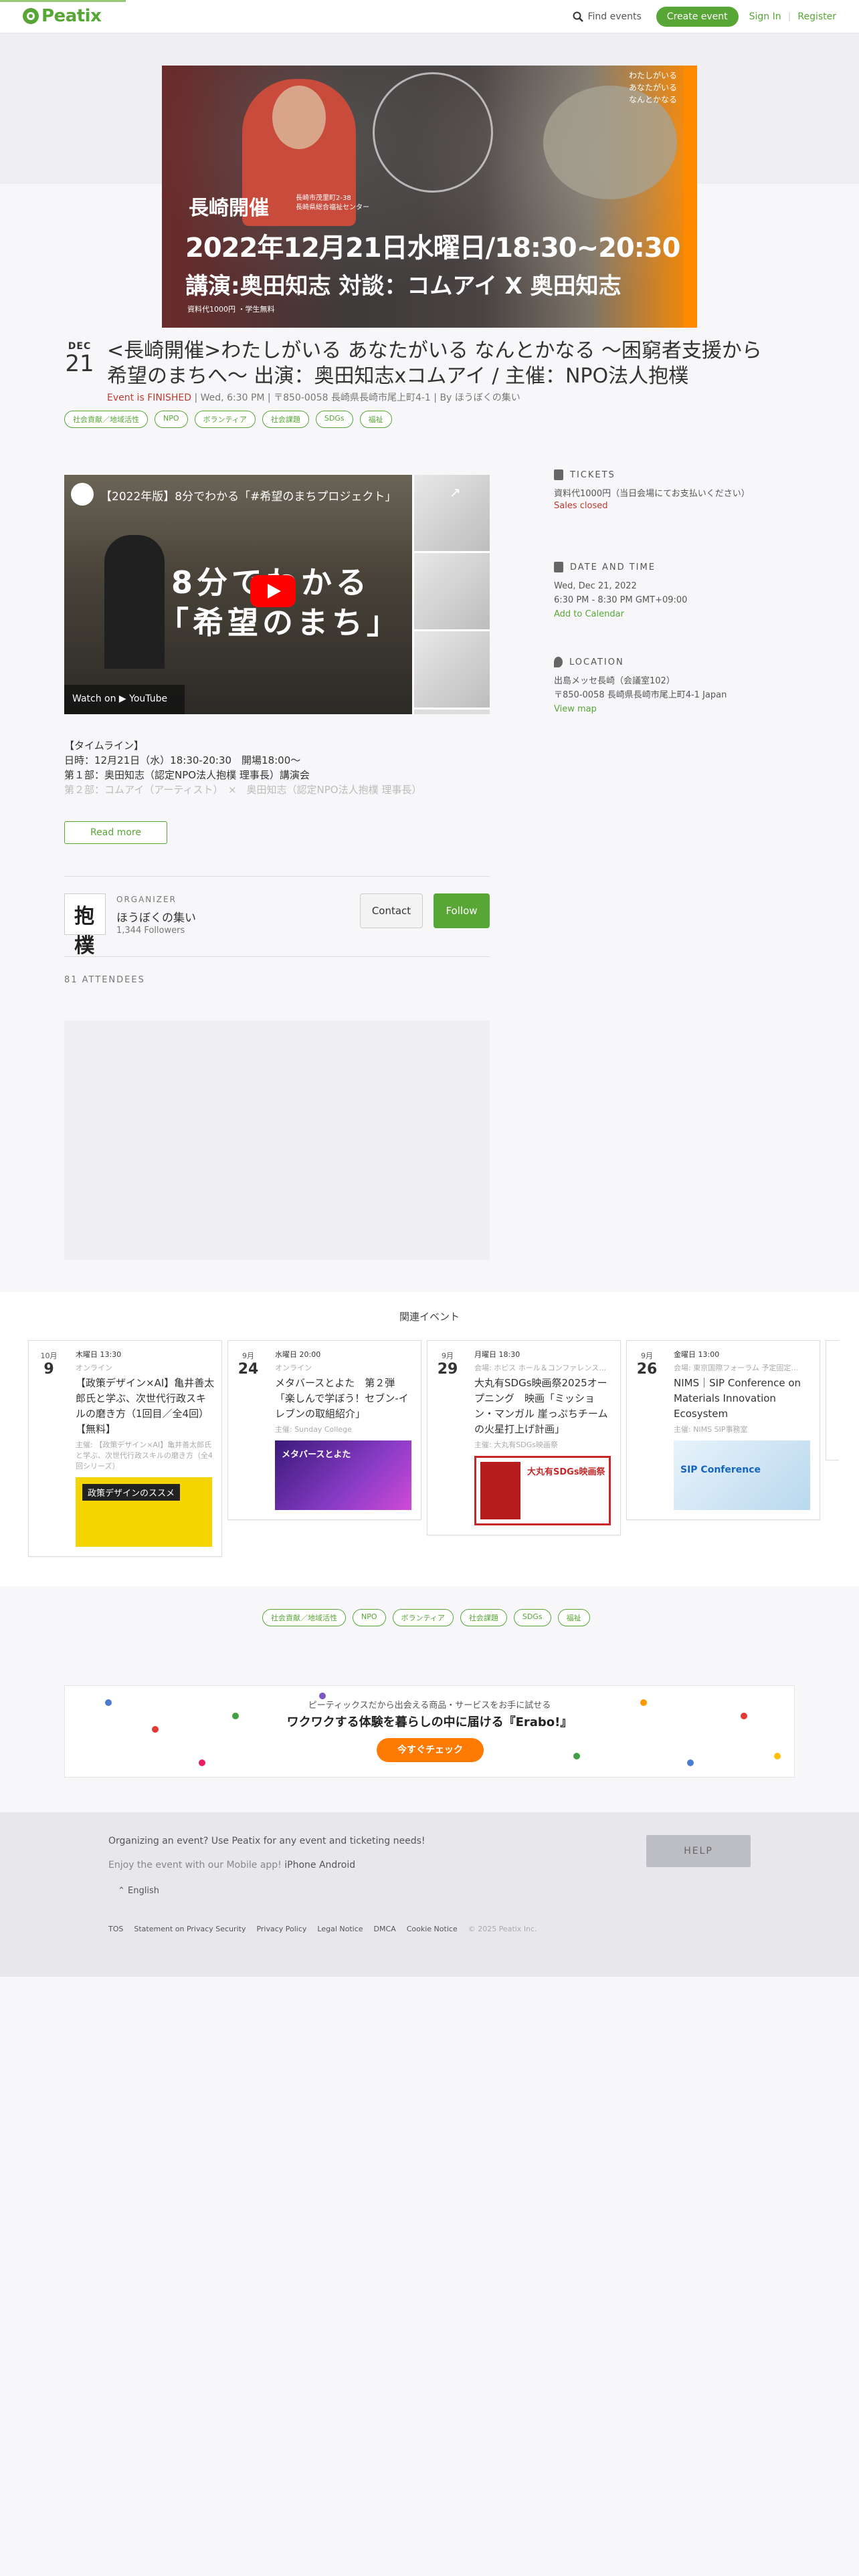  Describe the element at coordinates (558, 662) in the screenshot. I see `map-pin-icon` at that location.